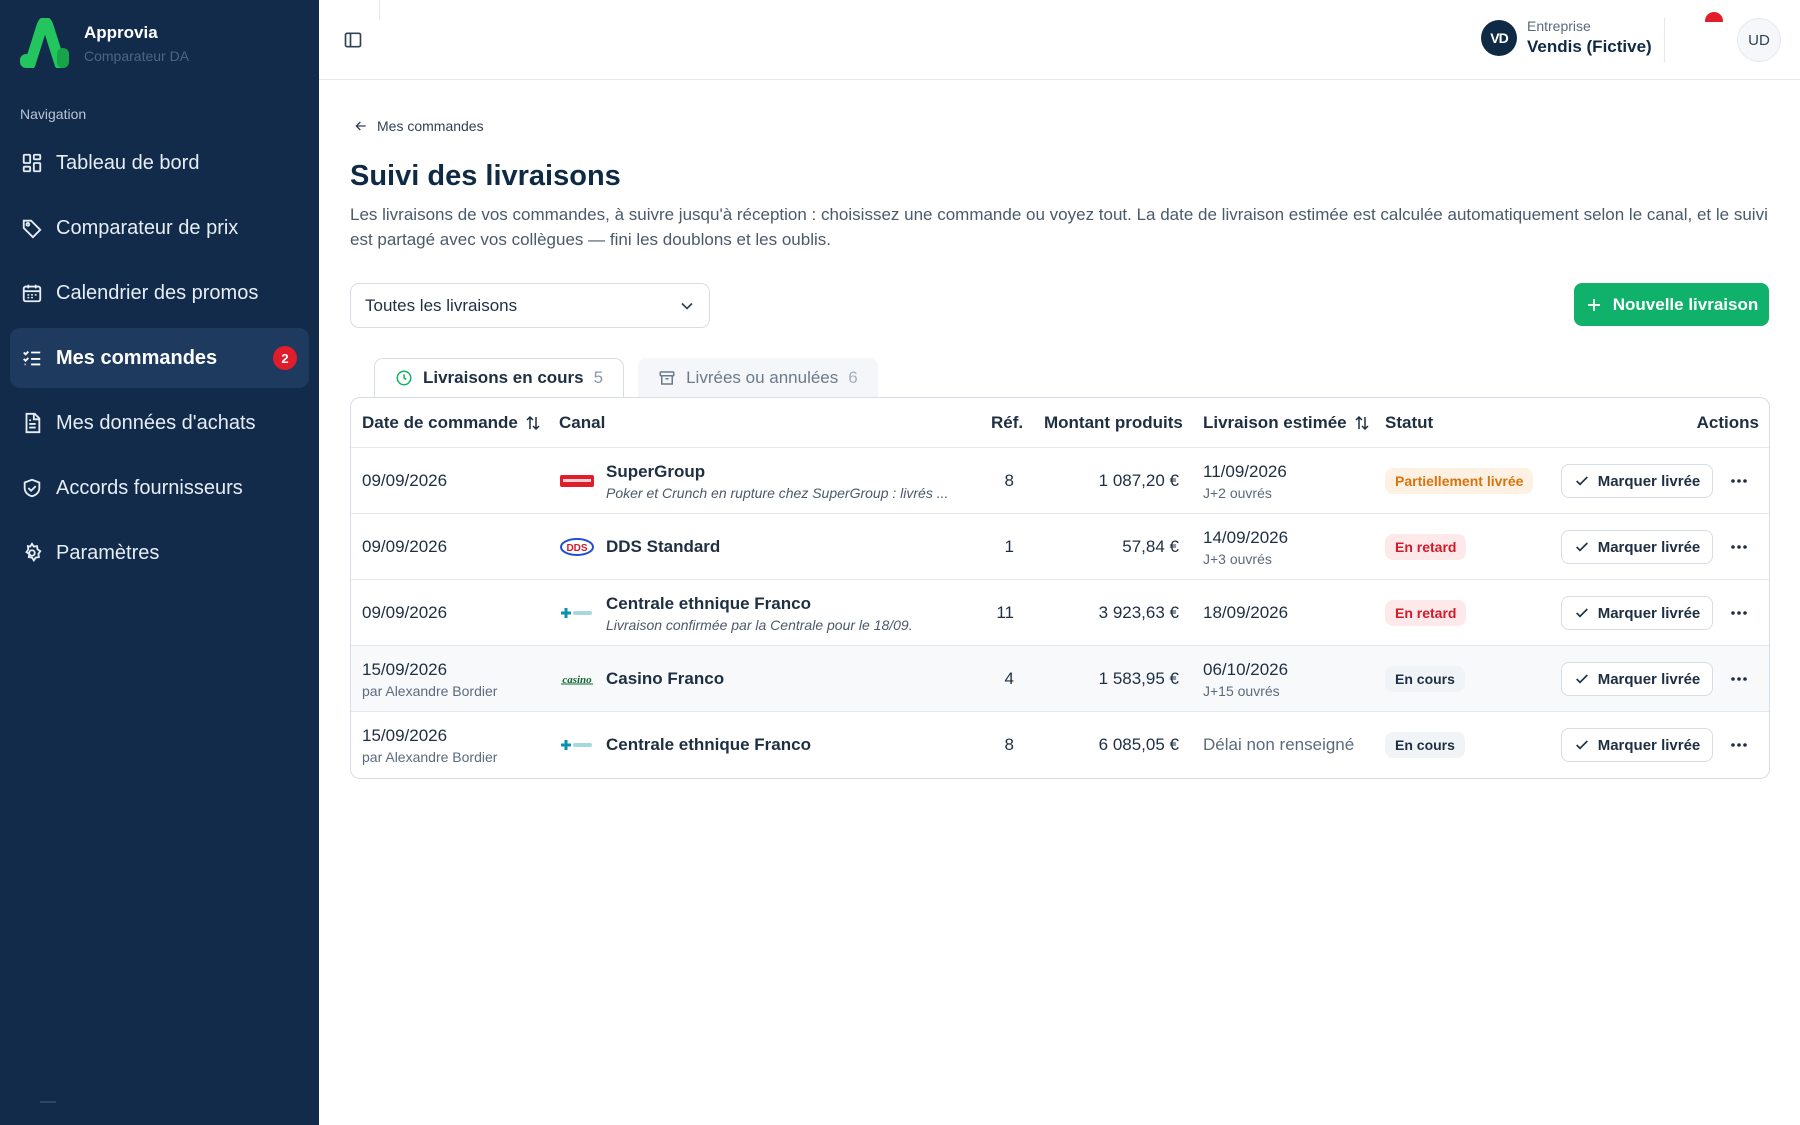 The height and width of the screenshot is (1125, 1800). I want to click on delivery-cell: 18/09/2026, so click(1245, 613).